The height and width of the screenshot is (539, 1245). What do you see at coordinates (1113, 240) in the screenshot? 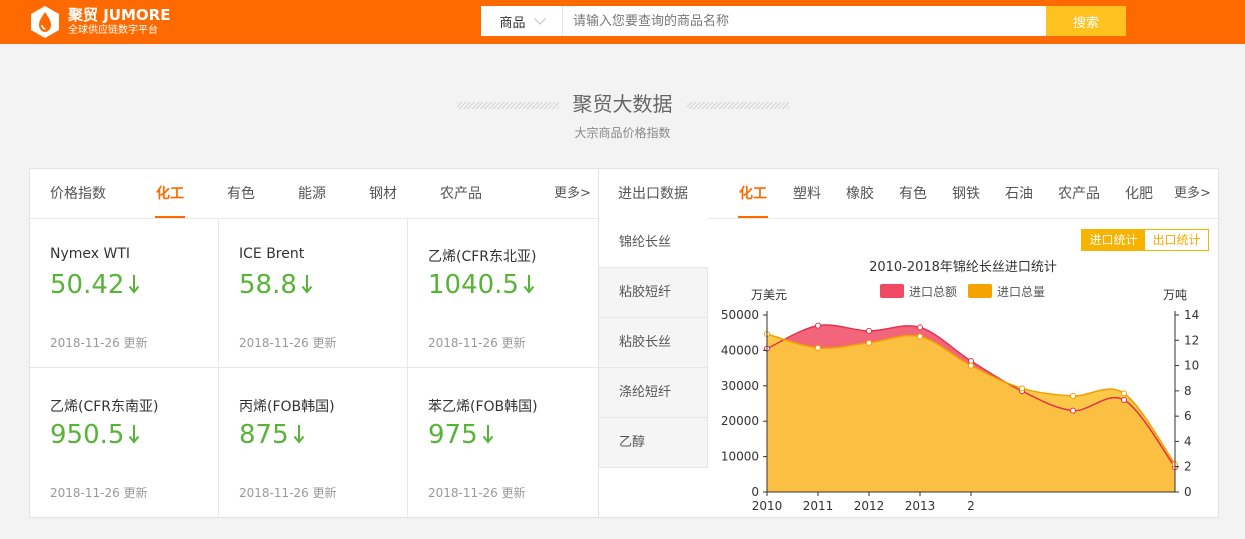
I see `import-stats-button: 进口统计` at bounding box center [1113, 240].